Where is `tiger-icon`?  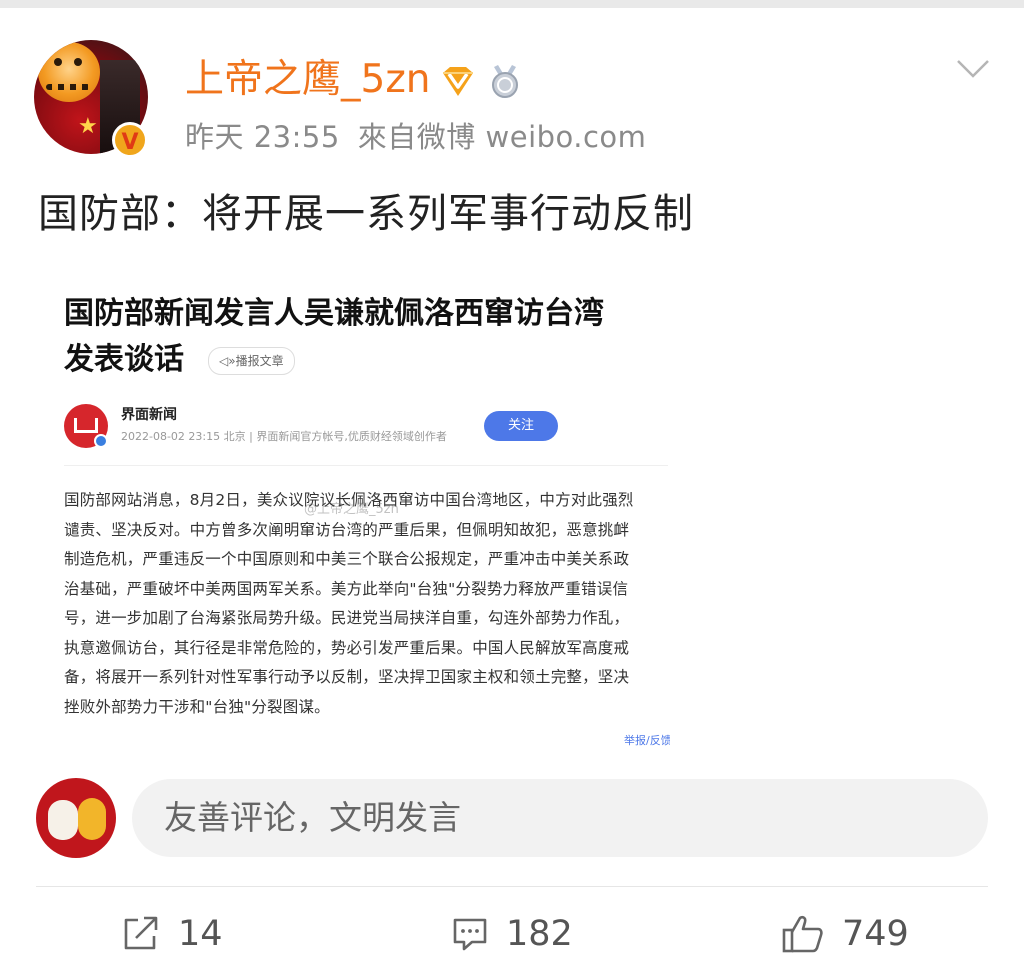 tiger-icon is located at coordinates (69, 72).